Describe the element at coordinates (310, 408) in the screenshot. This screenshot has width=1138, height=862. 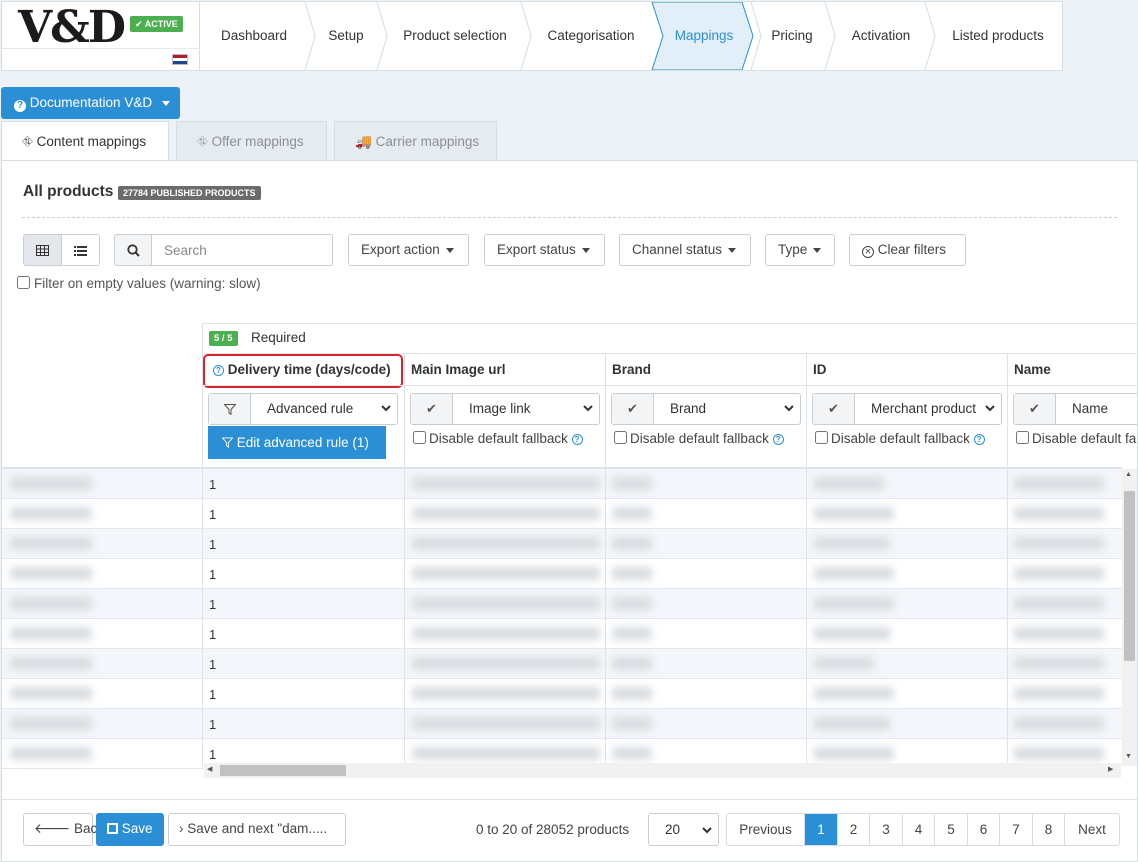
I see `select-value: Advanced rule` at that location.